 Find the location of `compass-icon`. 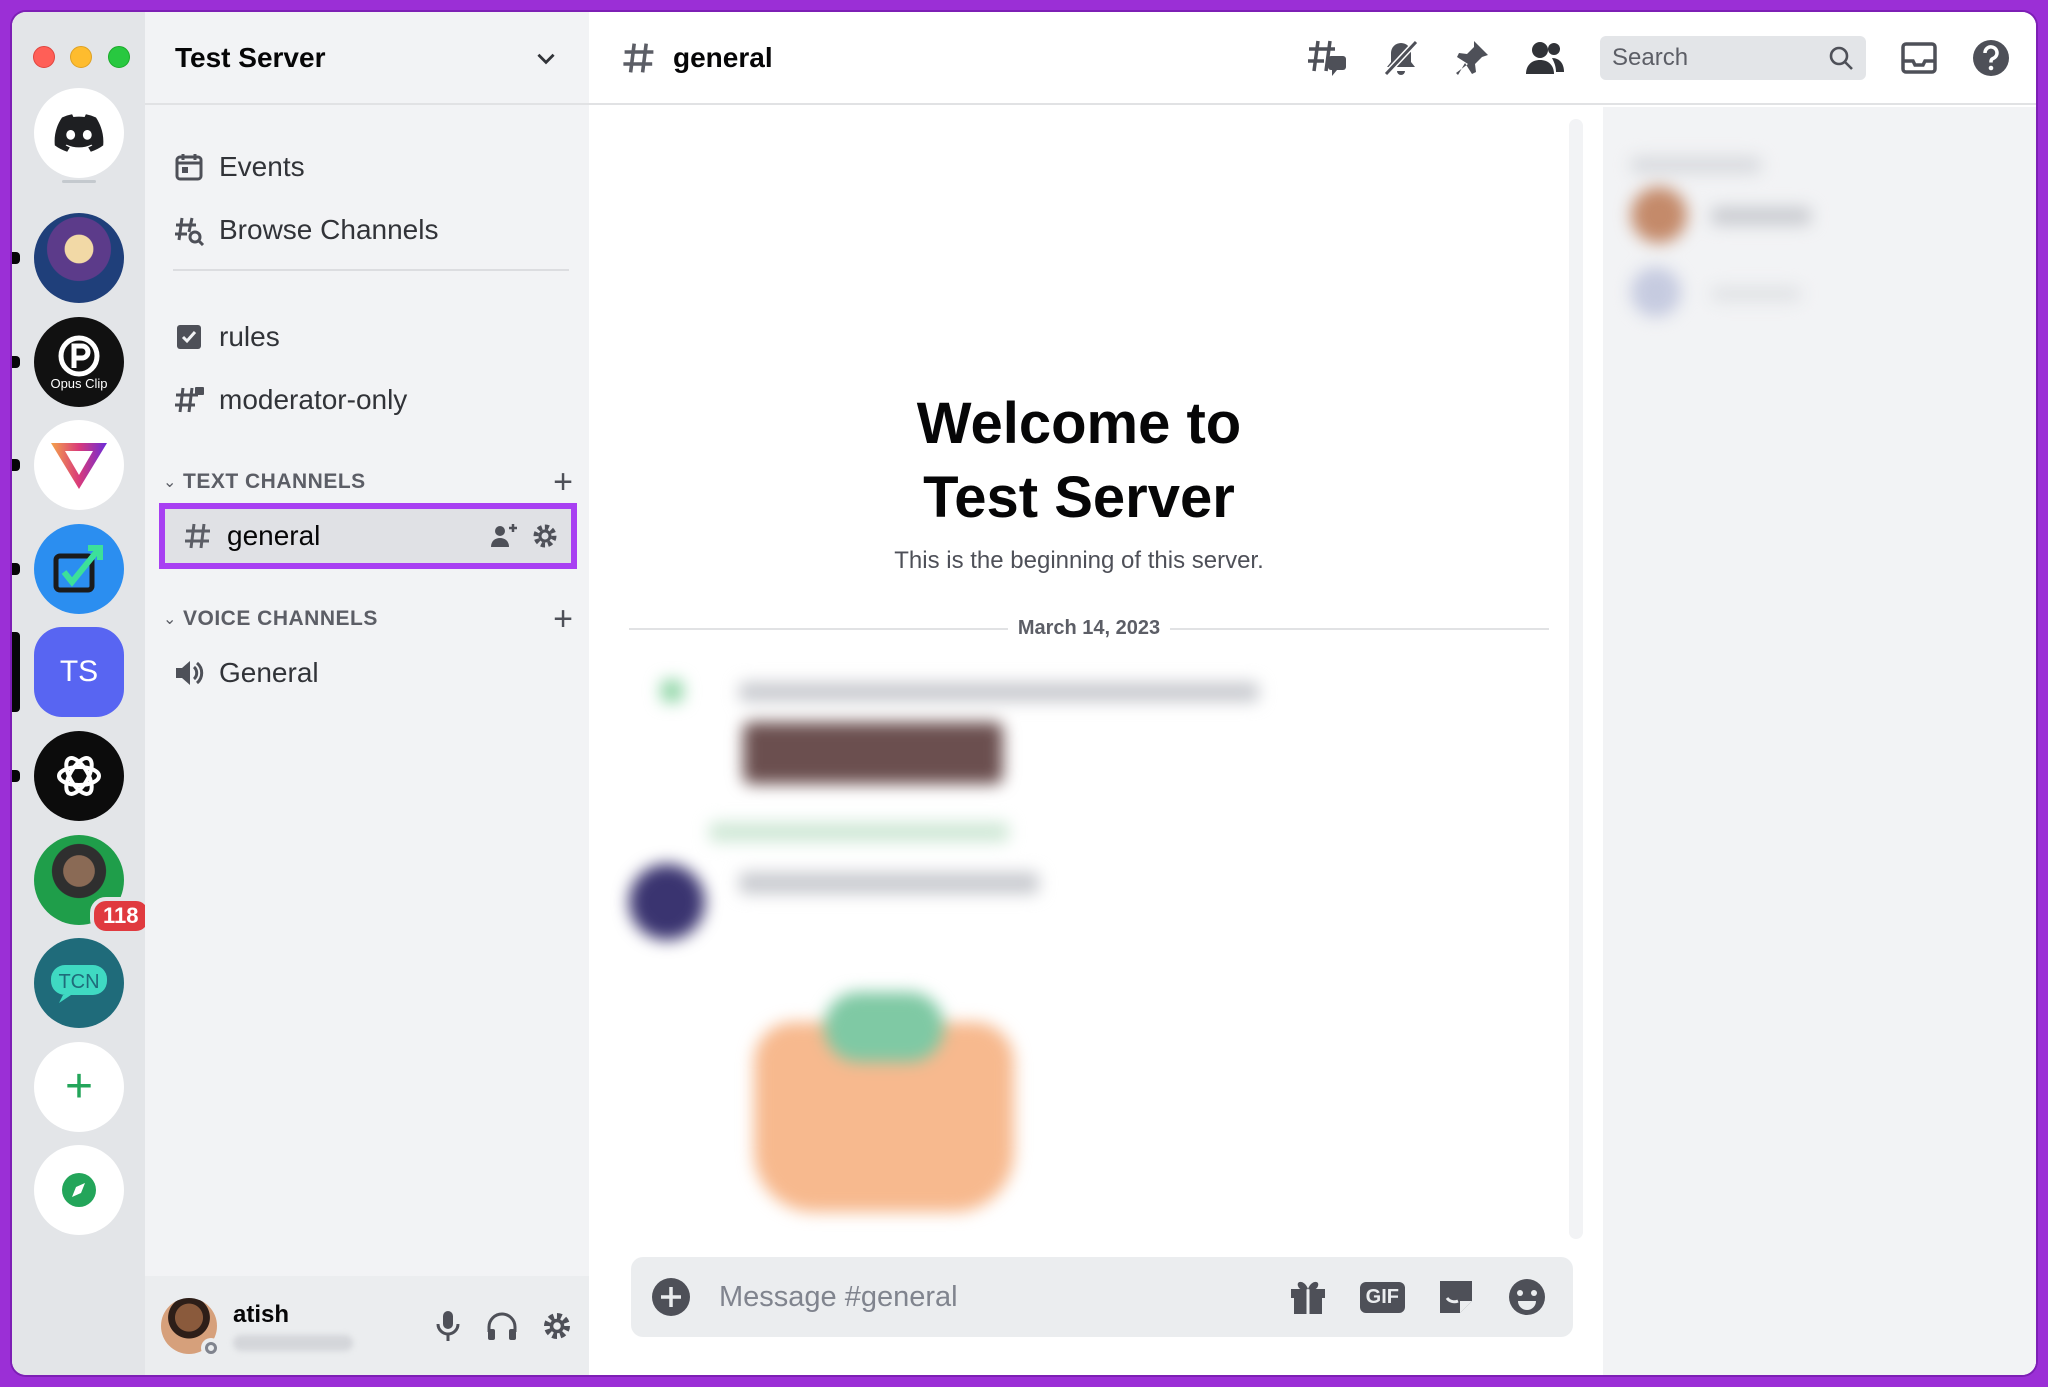

compass-icon is located at coordinates (79, 1190).